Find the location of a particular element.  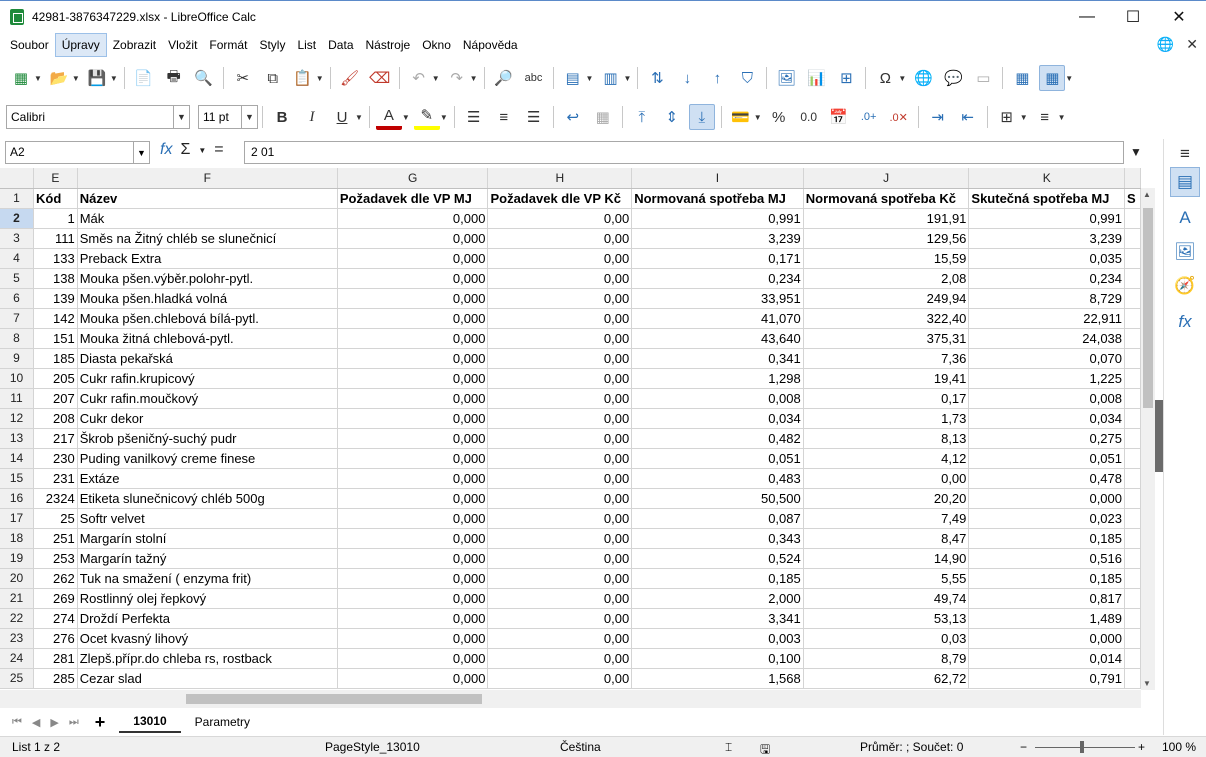

menu-file: Soubor is located at coordinates (29, 45).